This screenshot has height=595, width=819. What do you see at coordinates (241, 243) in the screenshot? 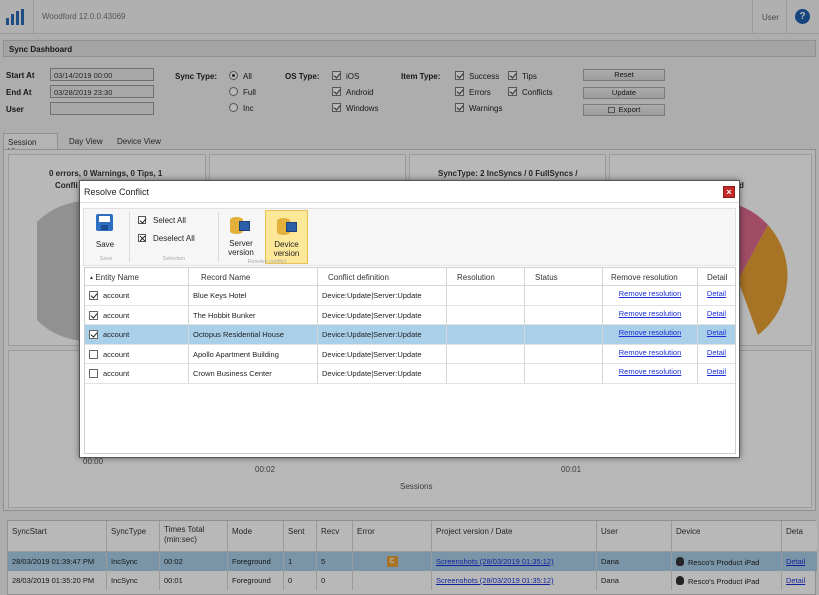
I see `server-version-label-1: Server` at bounding box center [241, 243].